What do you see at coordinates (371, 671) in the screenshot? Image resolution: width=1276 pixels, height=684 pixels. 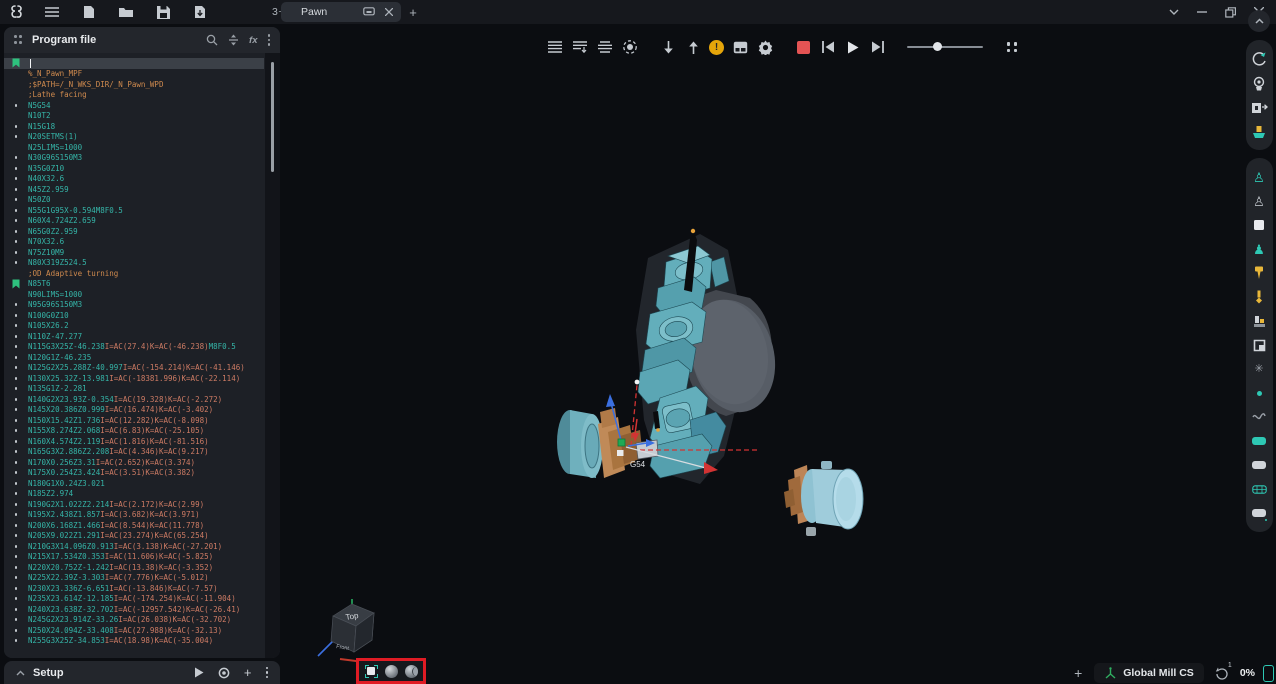 I see `stock-display-icon` at bounding box center [371, 671].